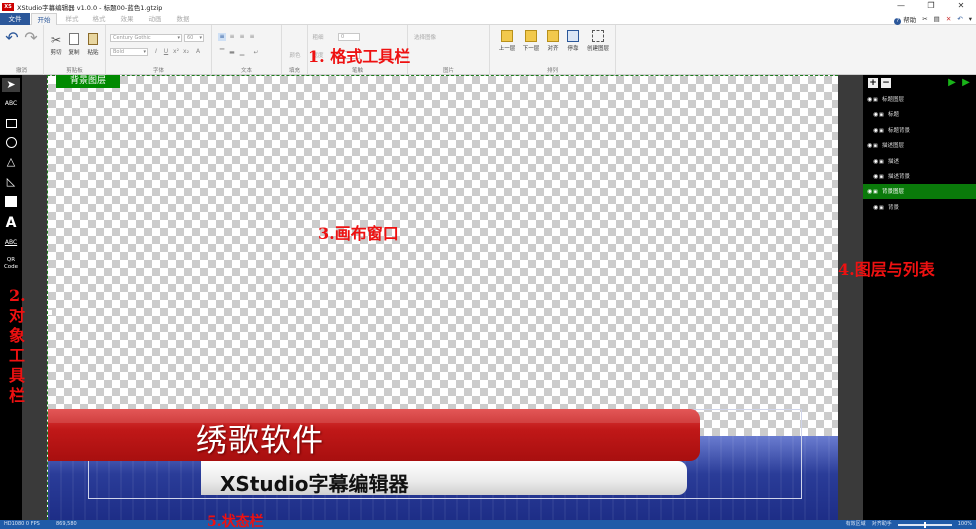 The height and width of the screenshot is (529, 976). What do you see at coordinates (242, 37) in the screenshot?
I see `align-right-button: ≡` at bounding box center [242, 37].